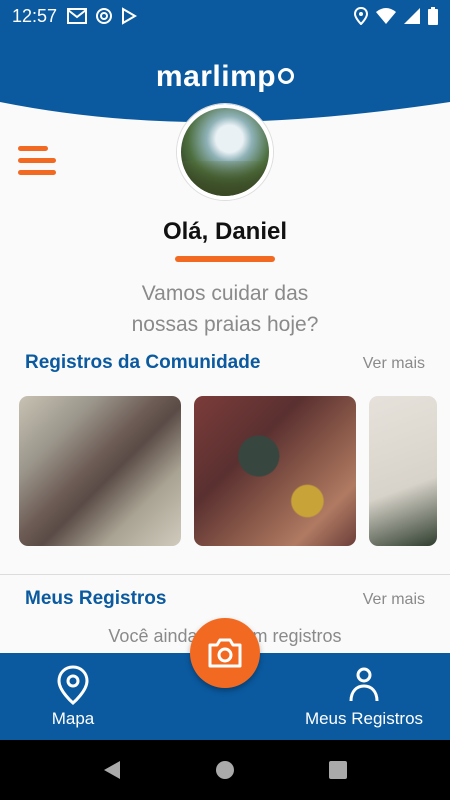  I want to click on wifi-icon, so click(386, 16).